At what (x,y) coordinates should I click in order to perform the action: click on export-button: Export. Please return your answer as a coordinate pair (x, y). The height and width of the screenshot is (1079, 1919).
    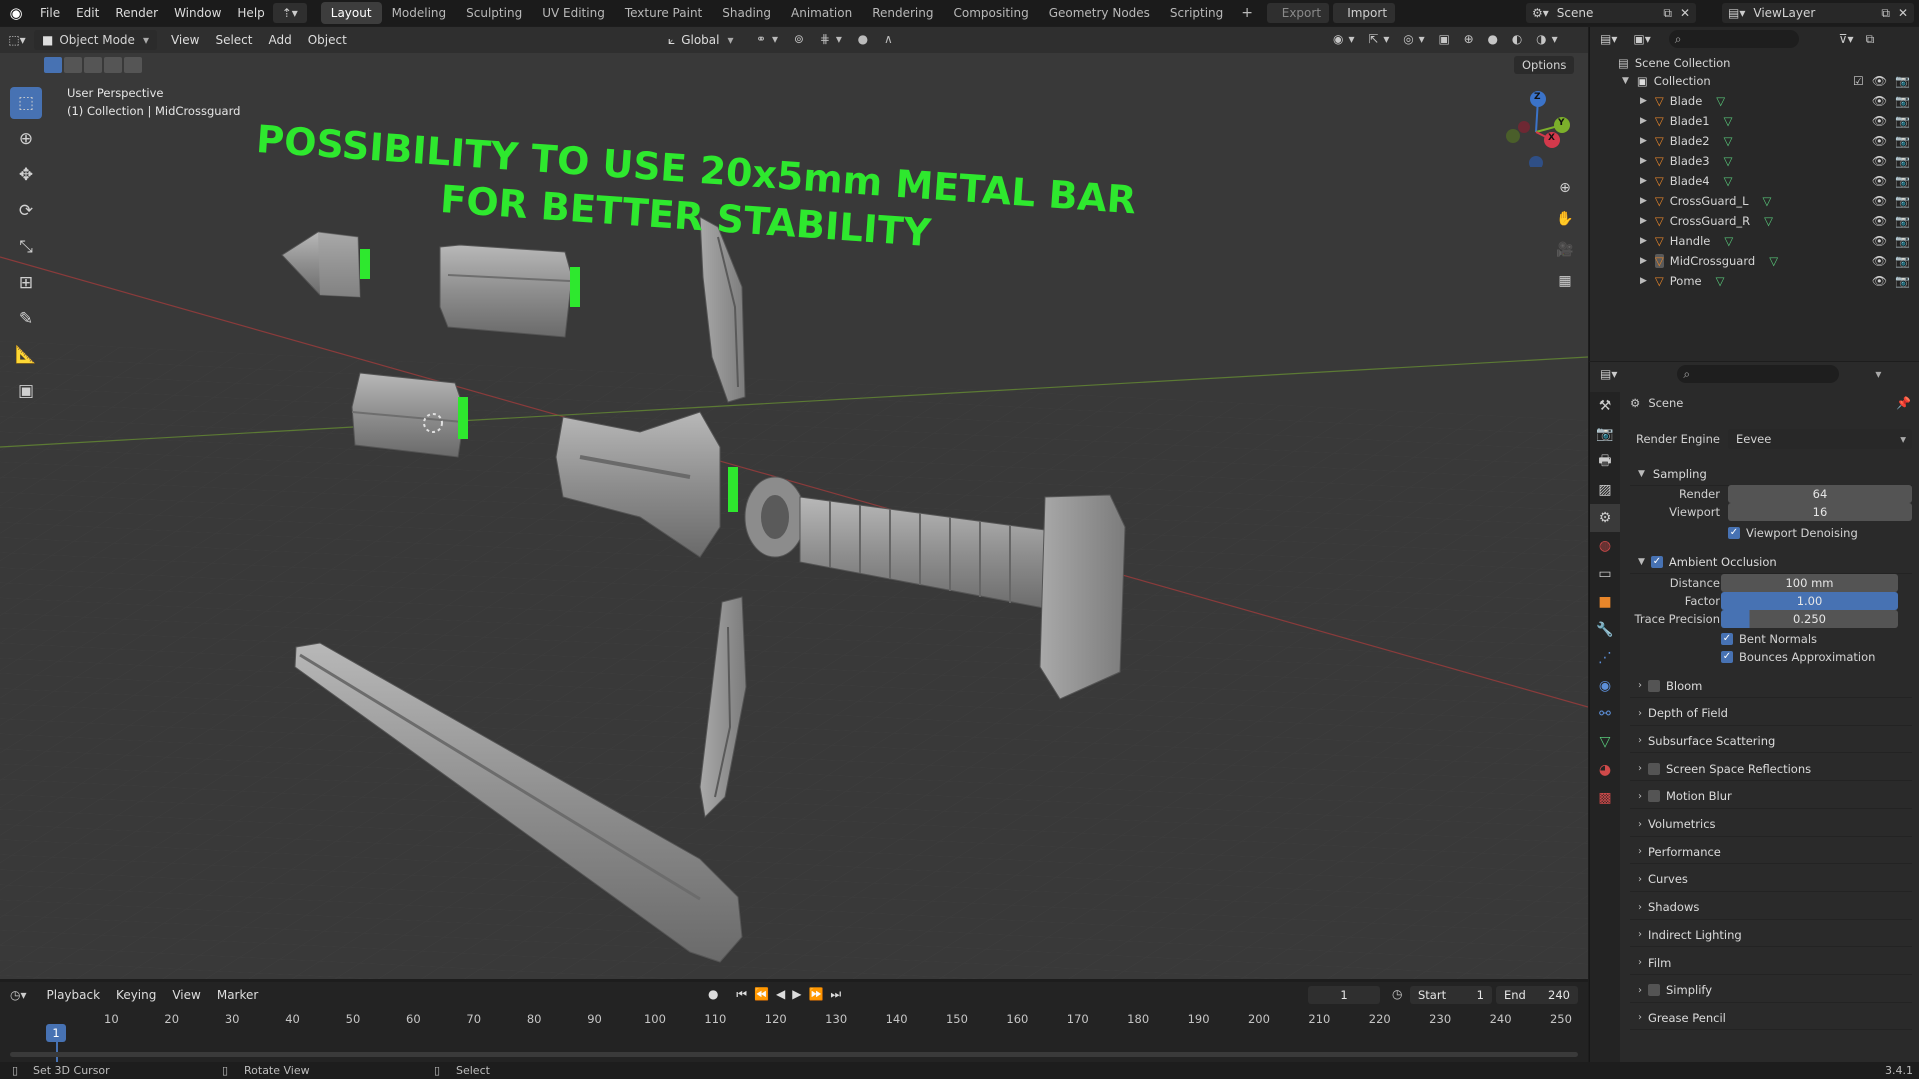
    Looking at the image, I should click on (1298, 13).